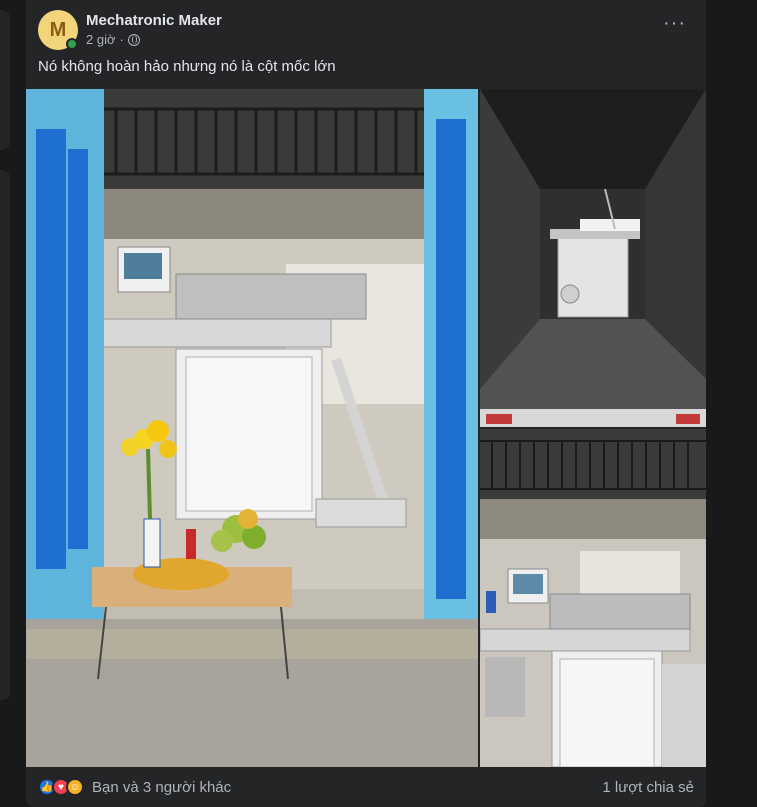 The image size is (757, 807). I want to click on reactions-summary: 👍 ♥ ☺ Bạn và 3 người khác, so click(134, 787).